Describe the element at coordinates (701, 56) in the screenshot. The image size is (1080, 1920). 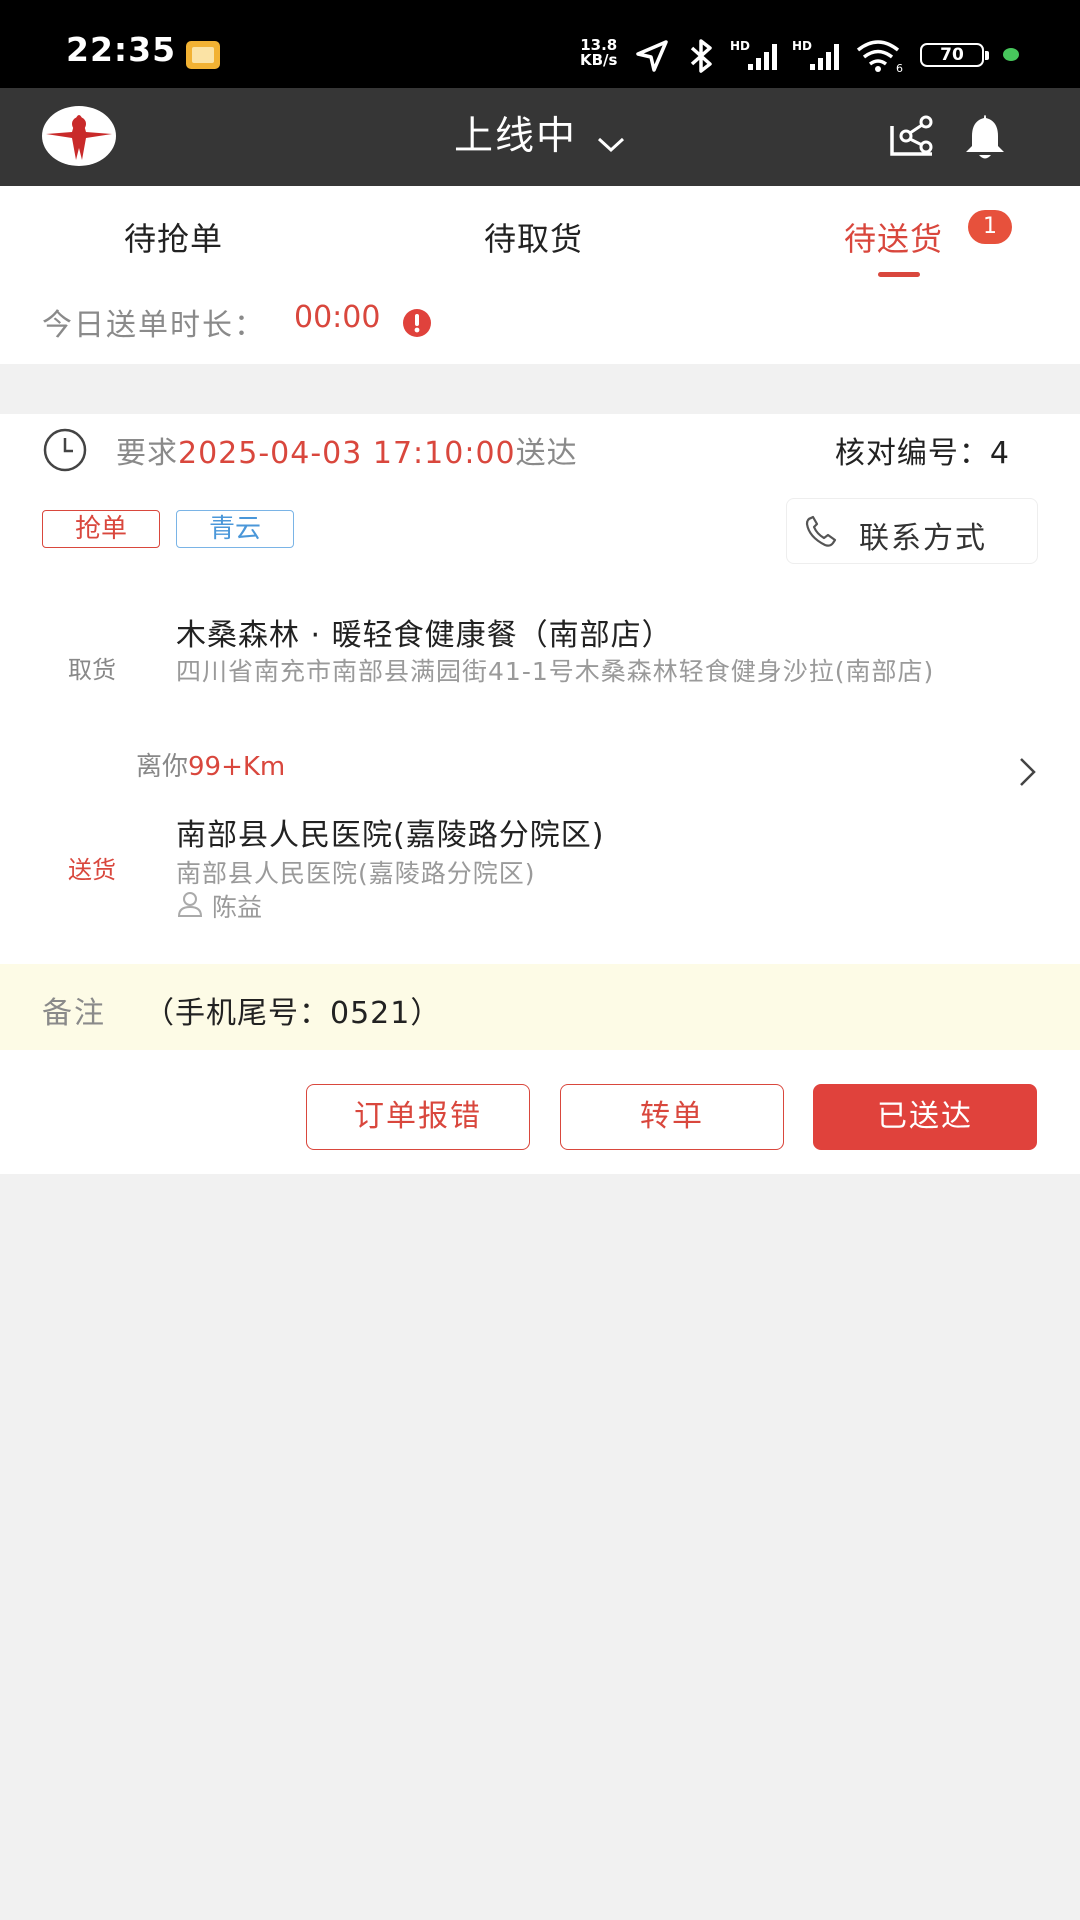
I see `bluetooth-icon` at that location.